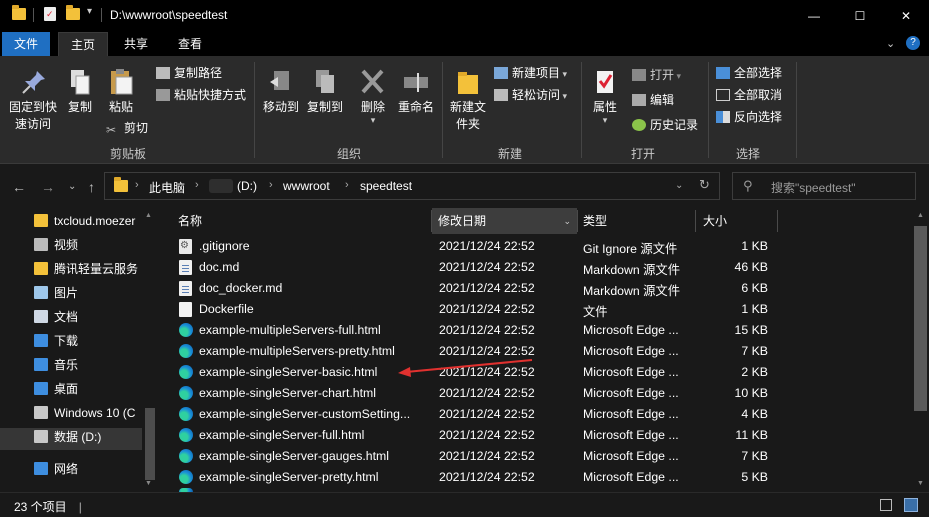 This screenshot has height=517, width=929. I want to click on easy-access-button: 轻松访问 ▾, so click(530, 95).